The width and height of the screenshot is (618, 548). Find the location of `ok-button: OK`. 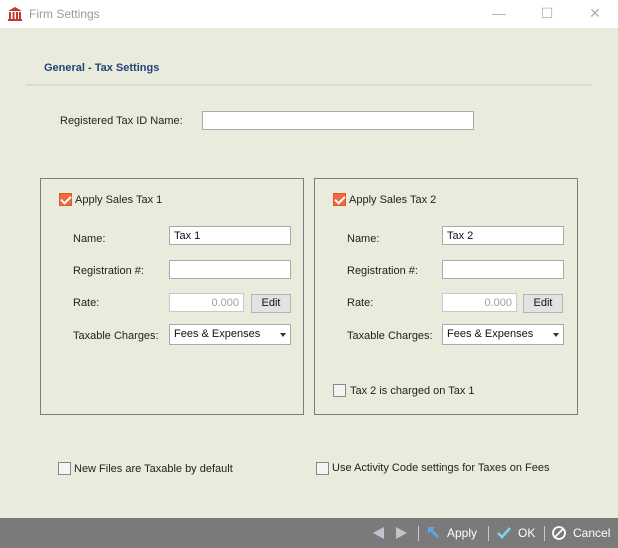

ok-button: OK is located at coordinates (518, 533).